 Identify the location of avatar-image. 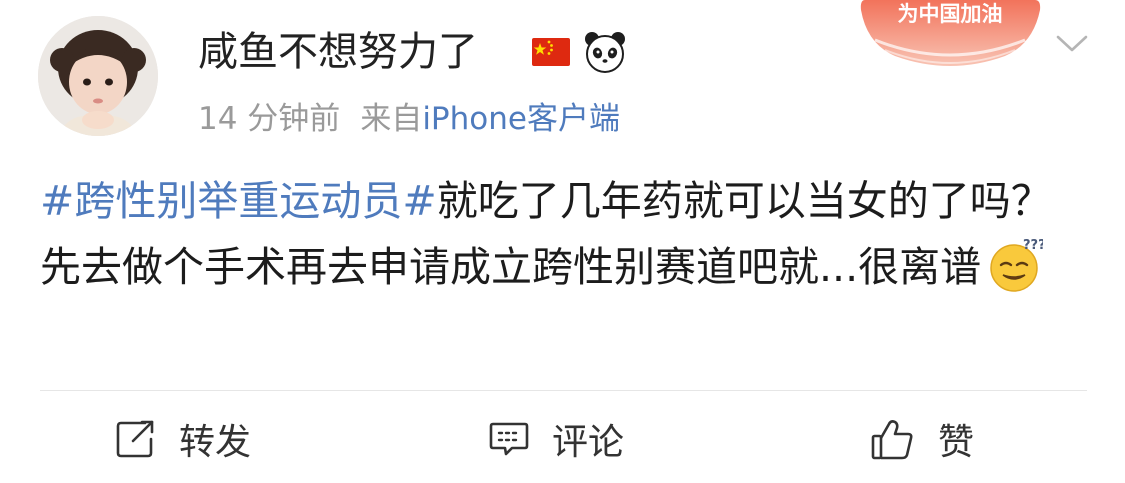
(98, 76).